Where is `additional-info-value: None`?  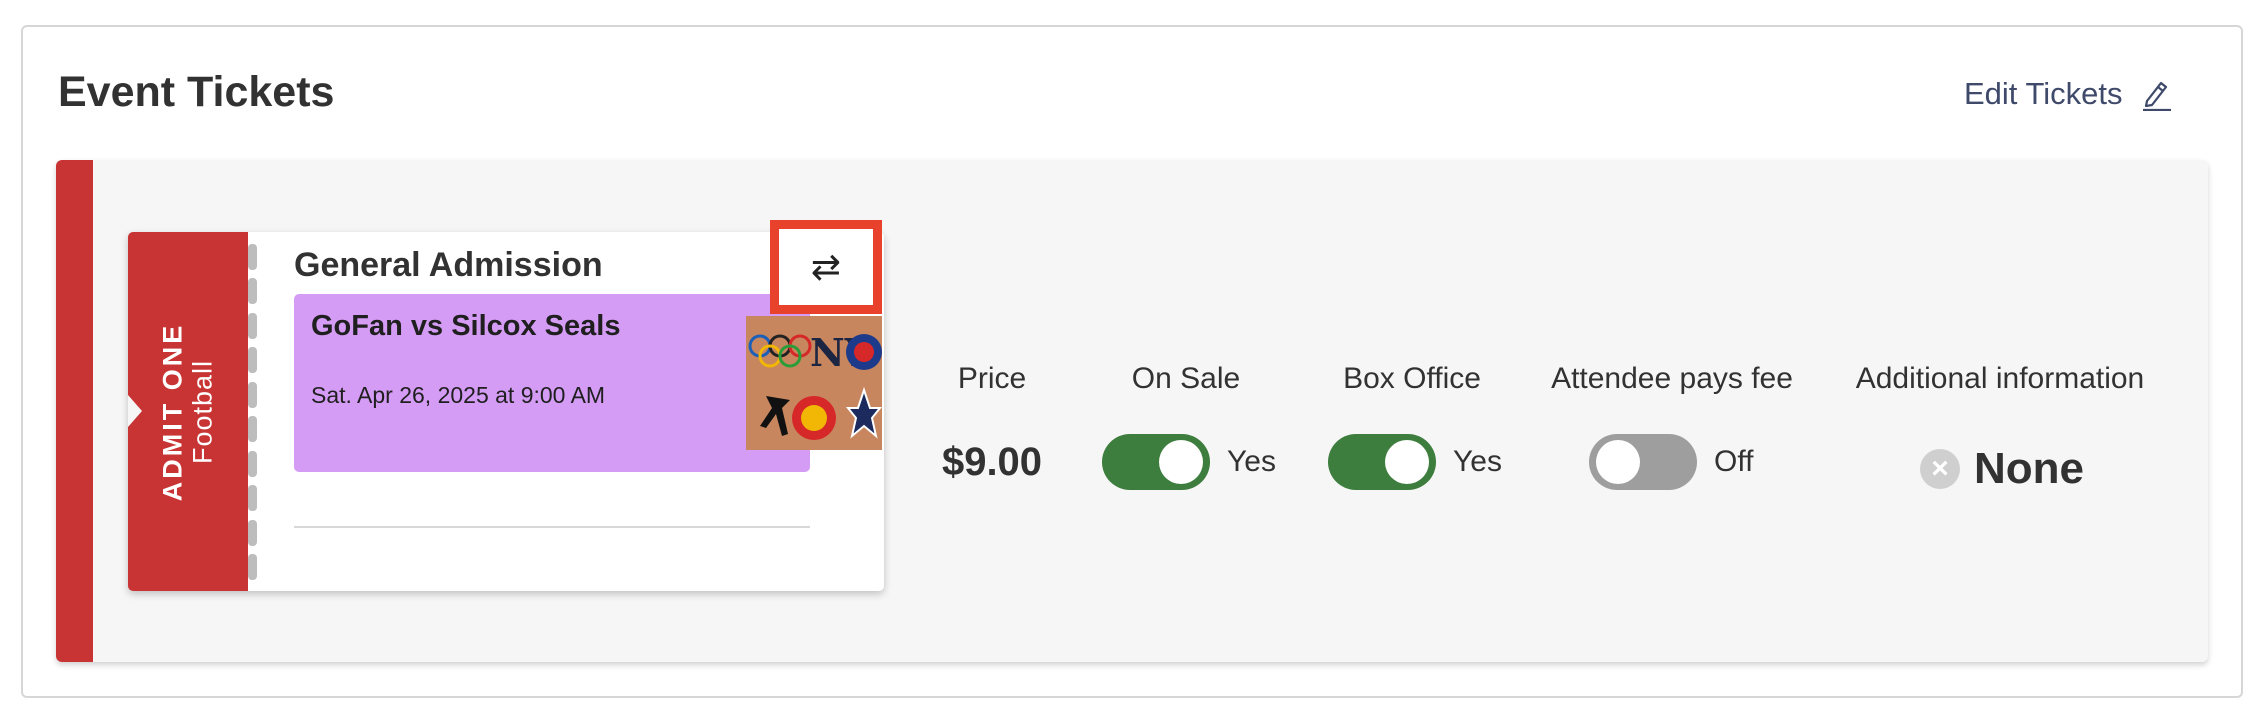
additional-info-value: None is located at coordinates (2029, 468).